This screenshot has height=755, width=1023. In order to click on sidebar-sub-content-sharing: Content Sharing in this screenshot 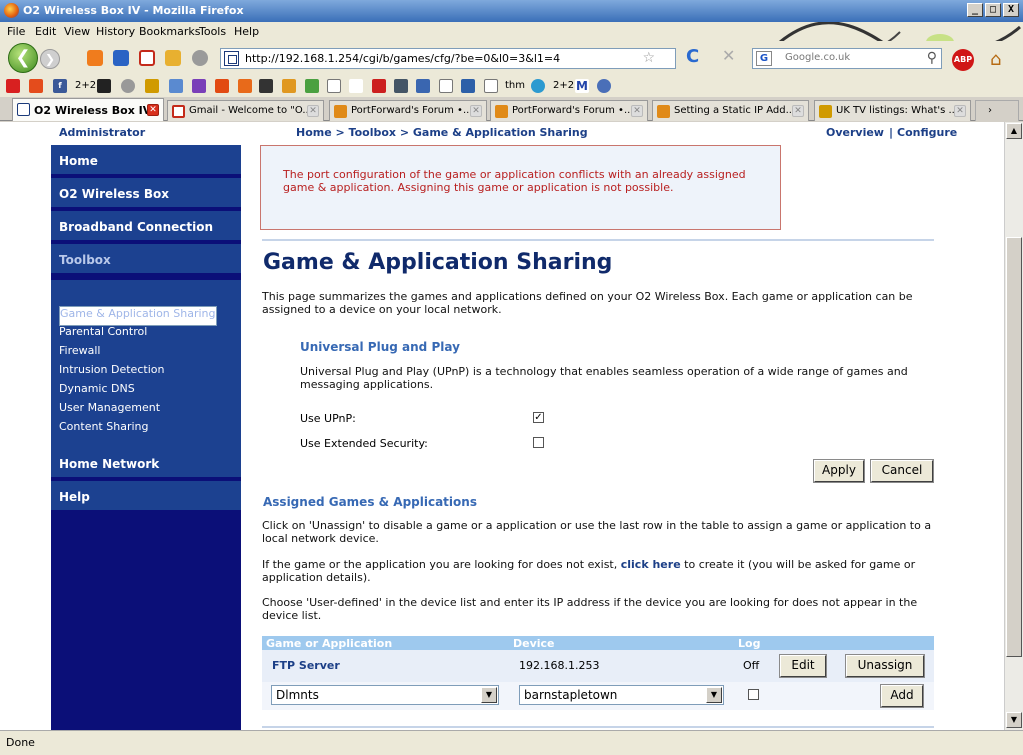, I will do `click(103, 426)`.